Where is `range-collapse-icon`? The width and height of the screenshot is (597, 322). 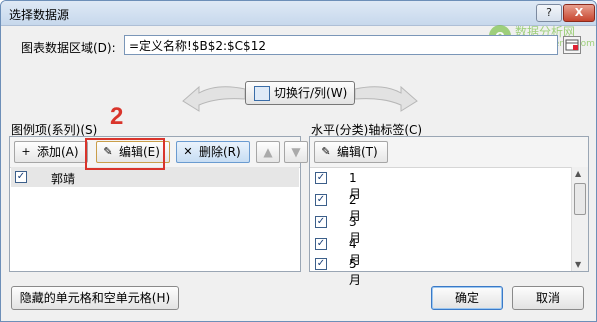 range-collapse-icon is located at coordinates (572, 45).